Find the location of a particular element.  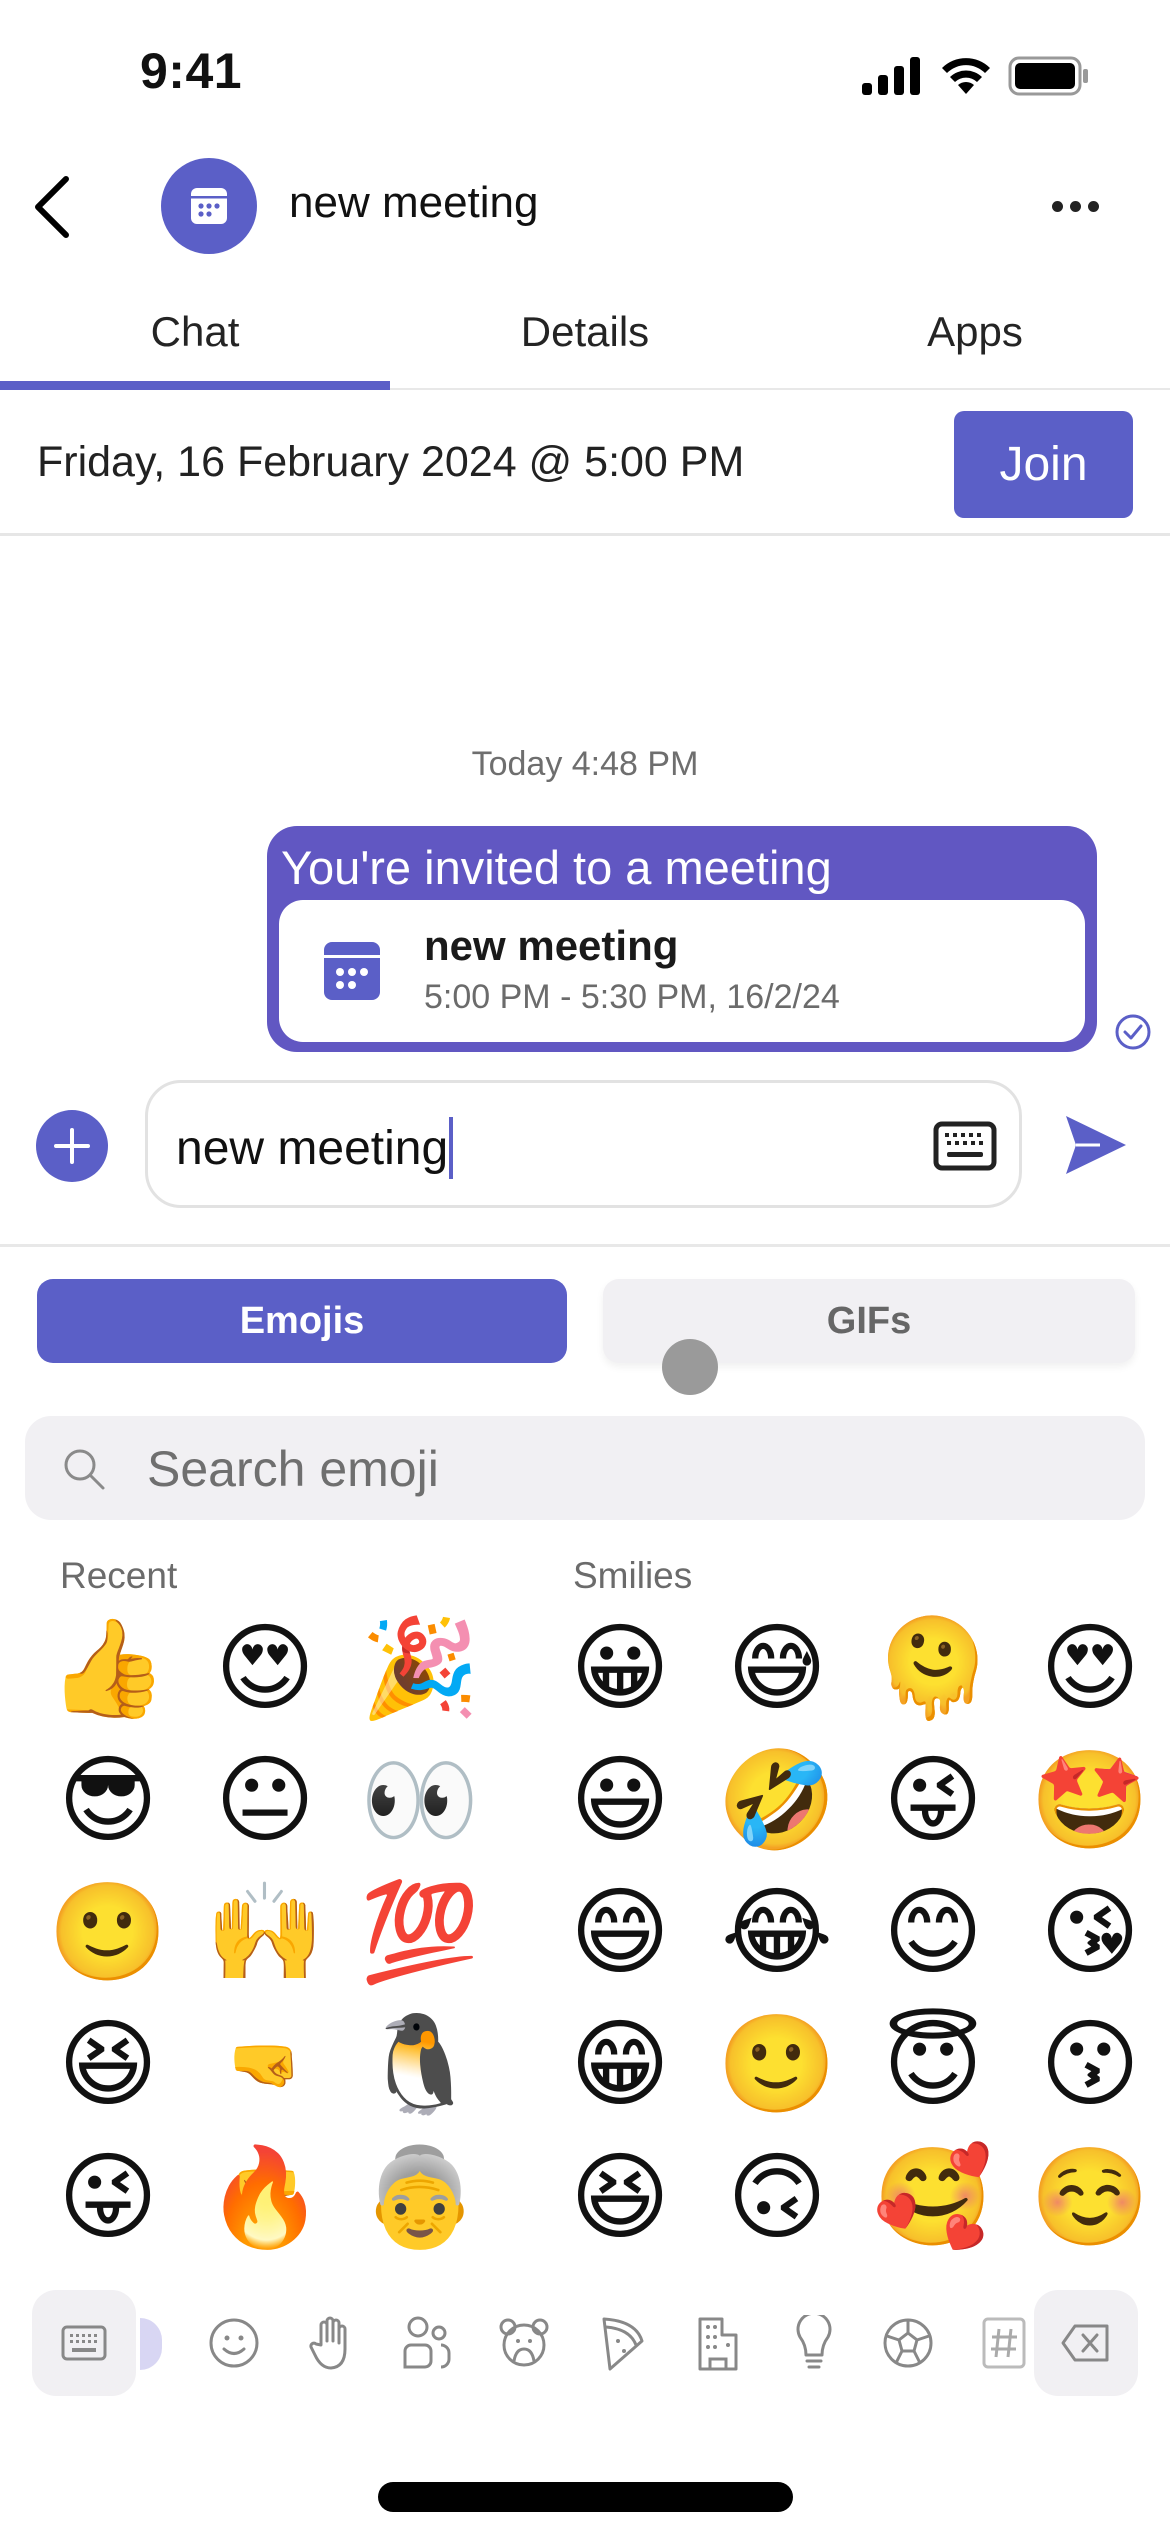

emoji-recent-item: 🐧 is located at coordinates (420, 2064).